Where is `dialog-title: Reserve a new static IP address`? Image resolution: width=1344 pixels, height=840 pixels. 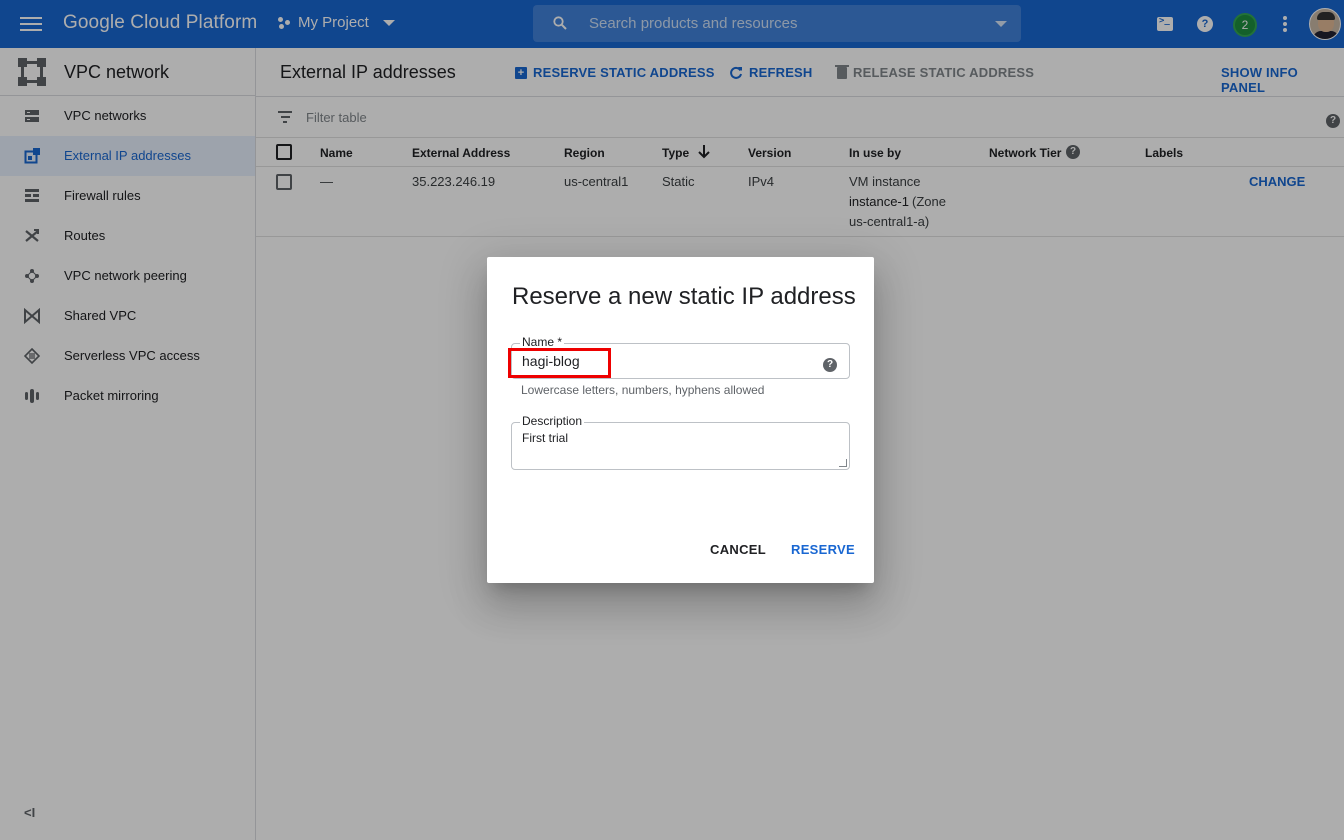
dialog-title: Reserve a new static IP address is located at coordinates (684, 296).